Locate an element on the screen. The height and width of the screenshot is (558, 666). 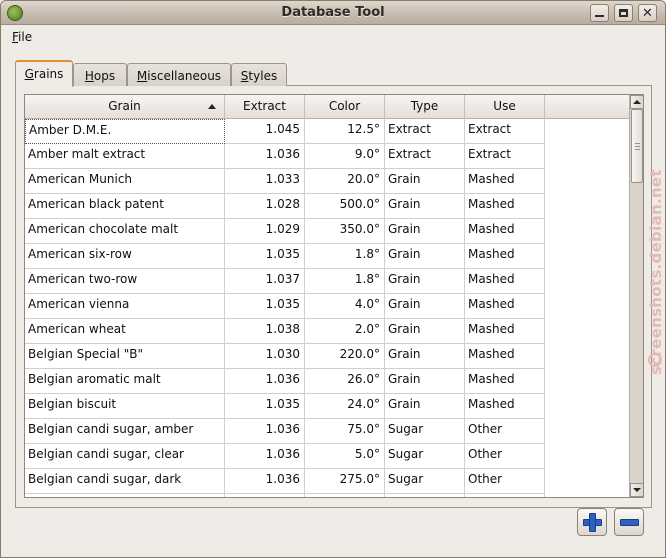
cell-color: 75.0° is located at coordinates (345, 431).